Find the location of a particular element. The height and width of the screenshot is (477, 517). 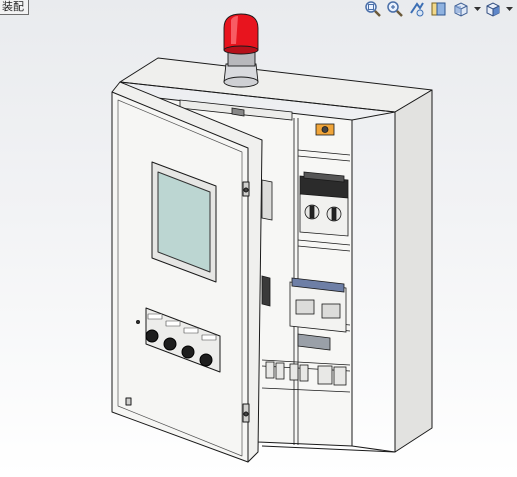

signal-beacon is located at coordinates (241, 50).